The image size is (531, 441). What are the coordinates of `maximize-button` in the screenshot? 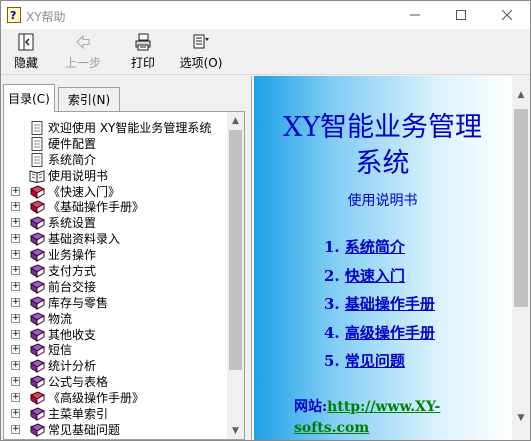 It's located at (461, 15).